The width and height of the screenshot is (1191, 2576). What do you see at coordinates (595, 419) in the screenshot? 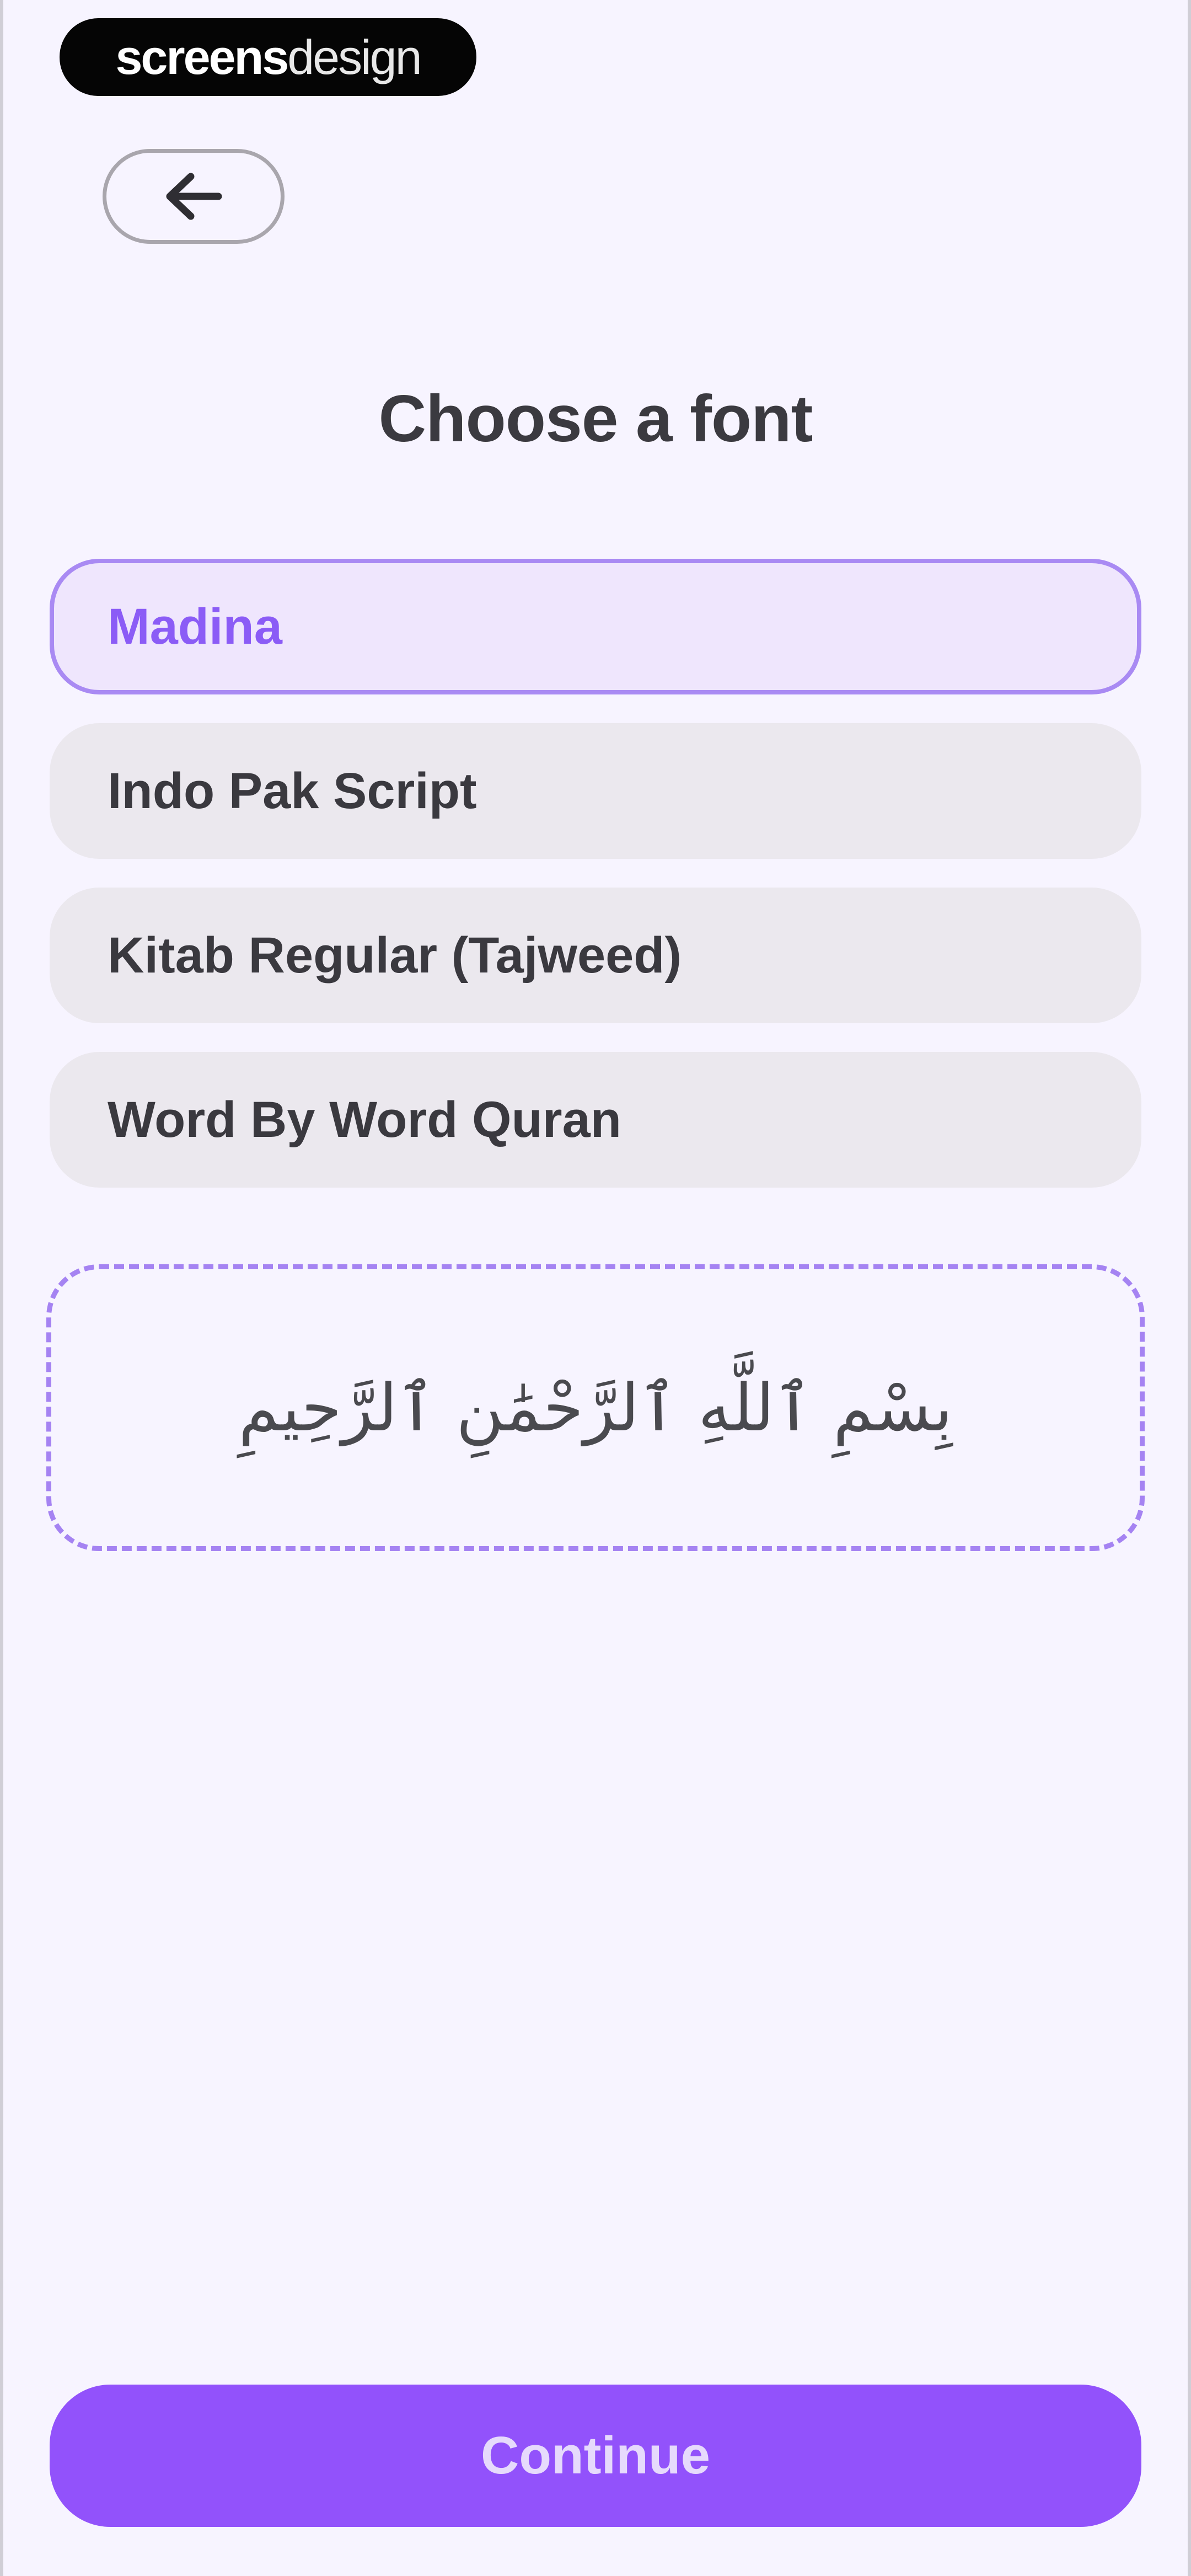
I see `page-title: Choose a font` at bounding box center [595, 419].